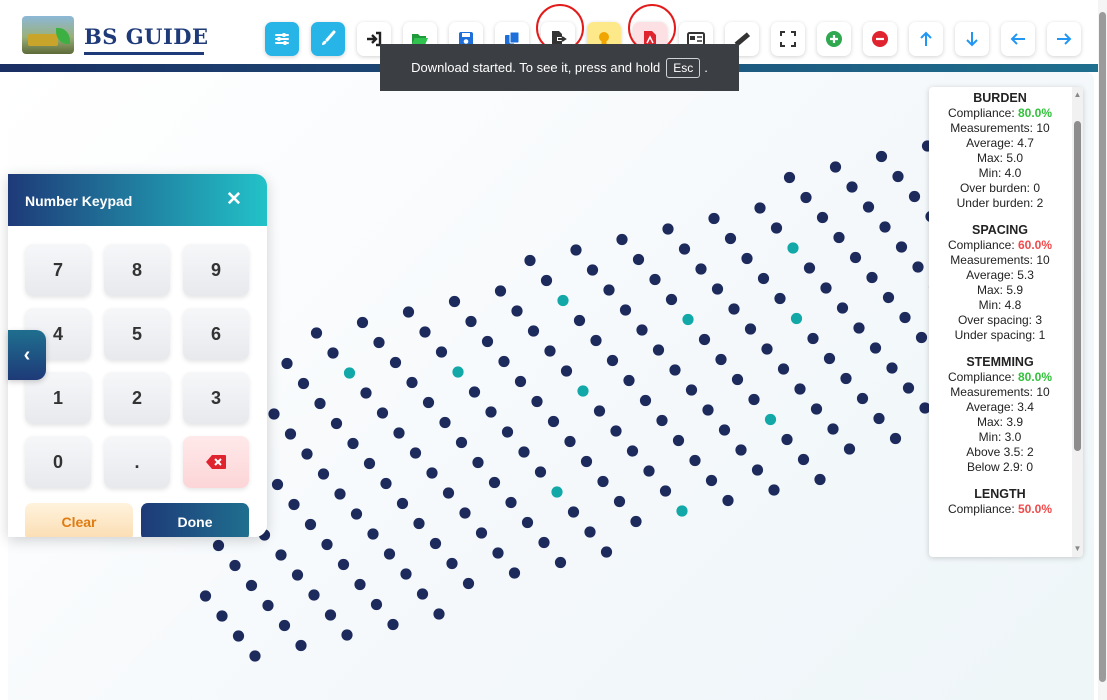 The width and height of the screenshot is (1107, 700). I want to click on keypad-done-button: Done, so click(195, 520).